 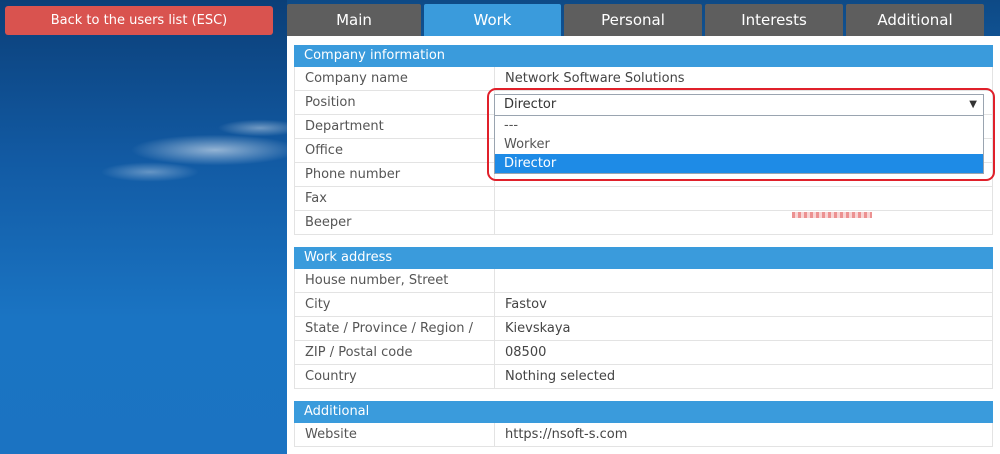 What do you see at coordinates (354, 20) in the screenshot?
I see `tab-main: Main` at bounding box center [354, 20].